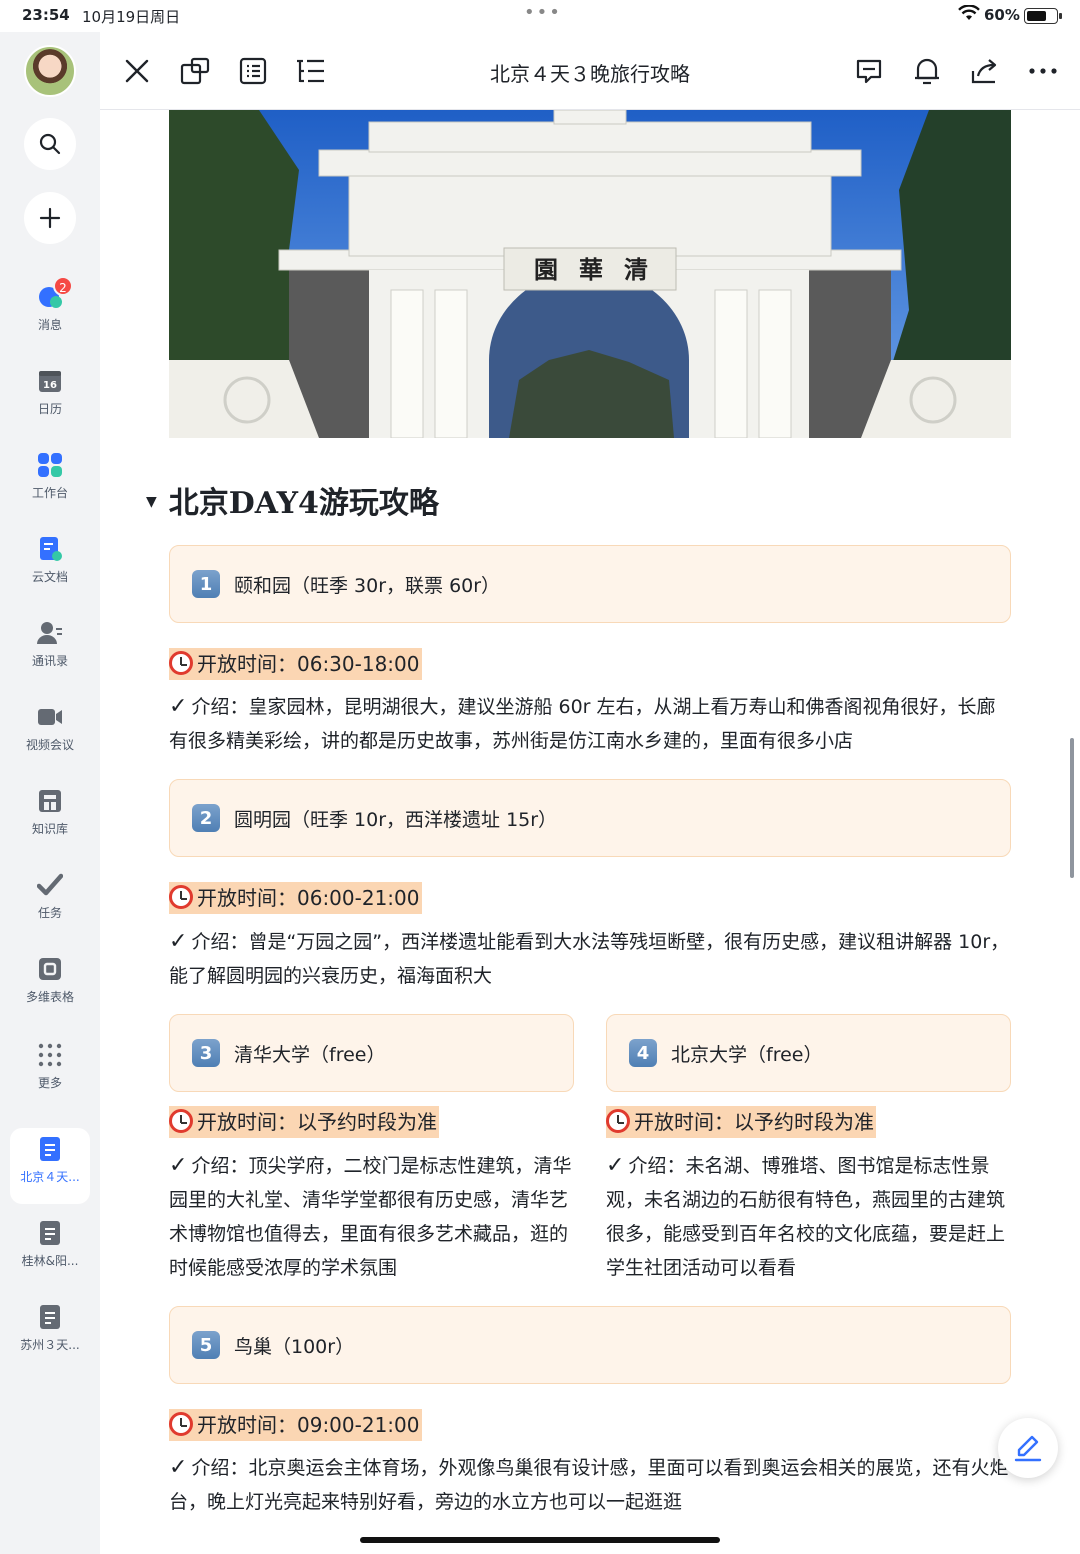 The image size is (1080, 1554). What do you see at coordinates (546, 269) in the screenshot?
I see `plaque-char: 園` at bounding box center [546, 269].